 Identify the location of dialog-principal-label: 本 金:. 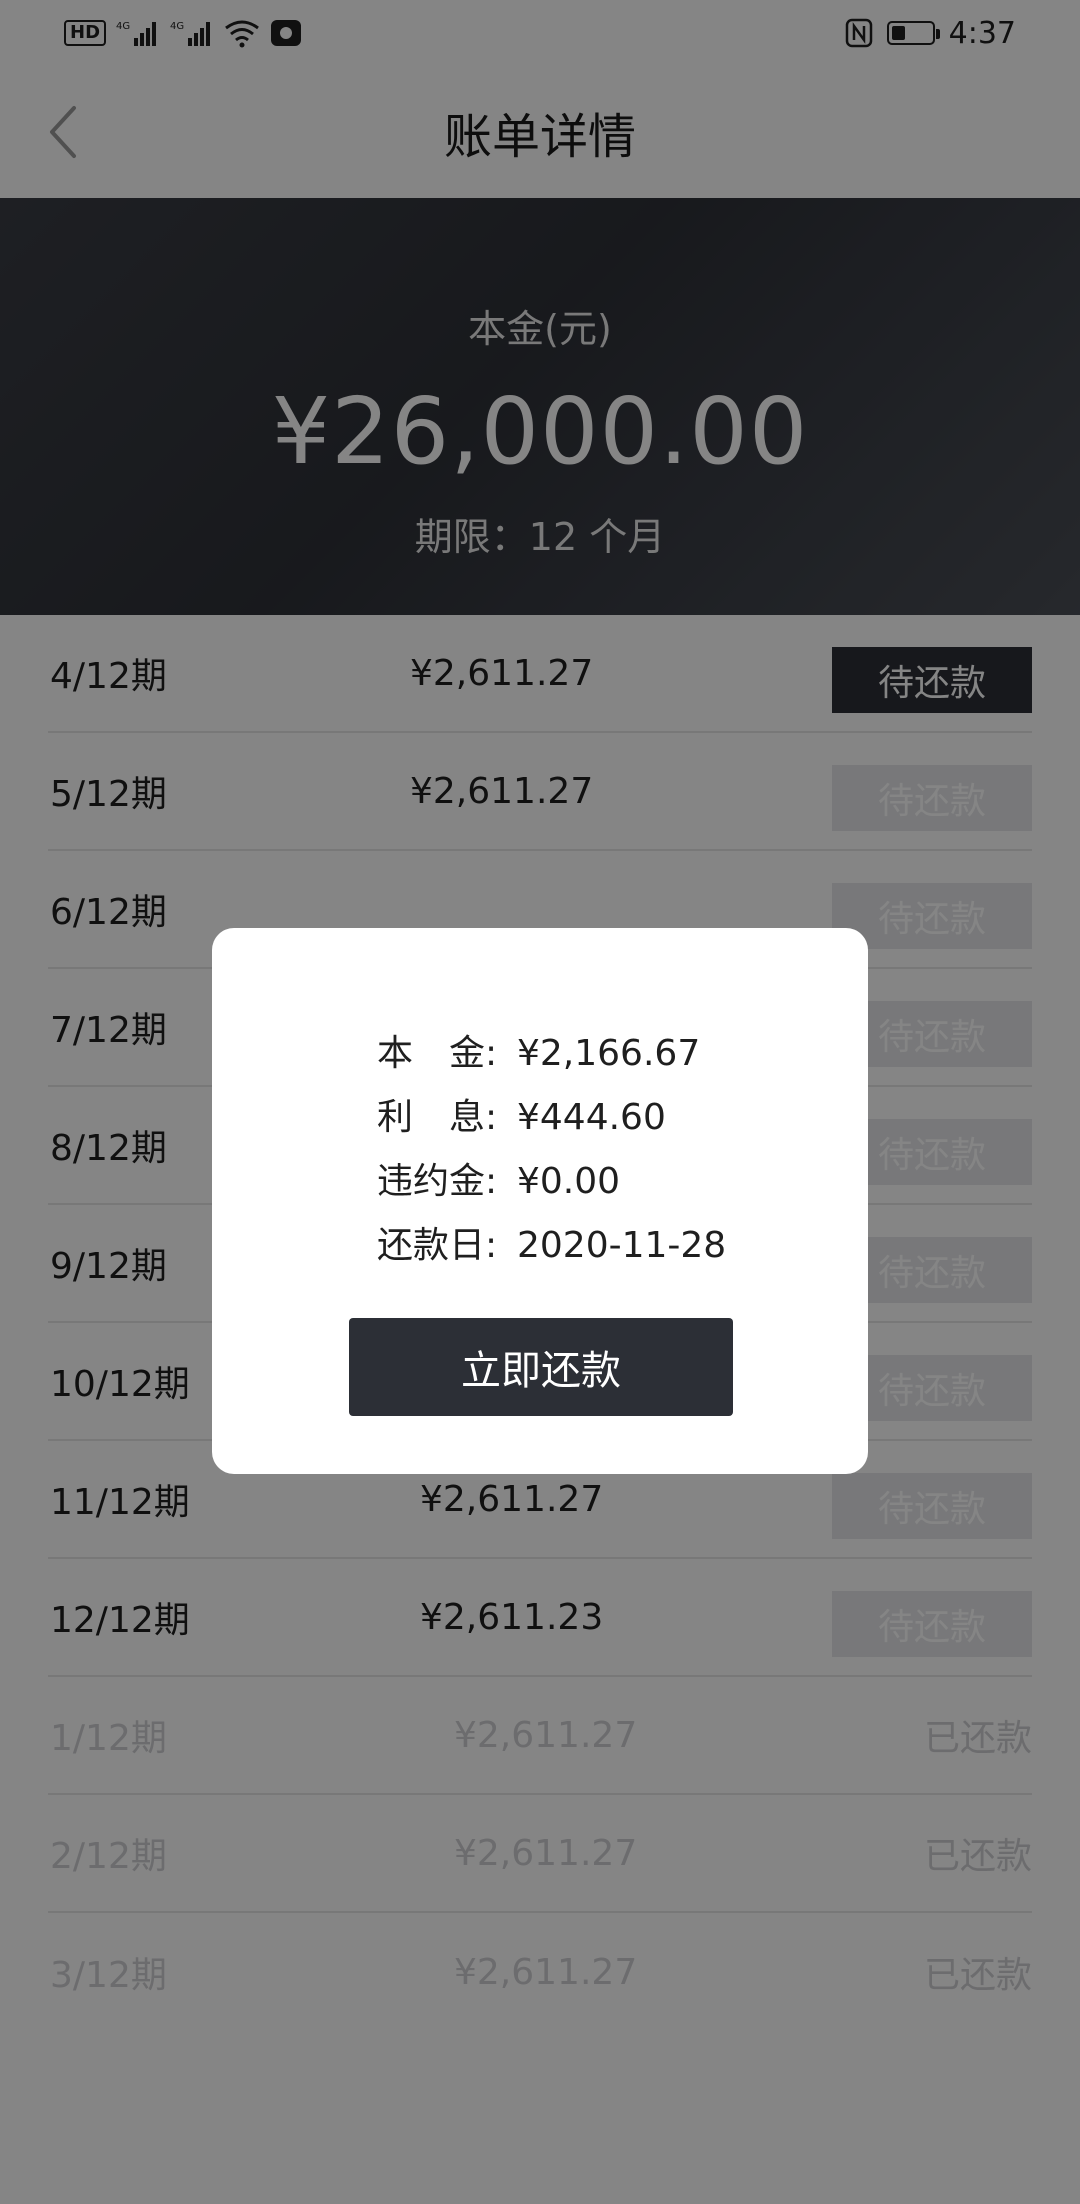
(437, 1053).